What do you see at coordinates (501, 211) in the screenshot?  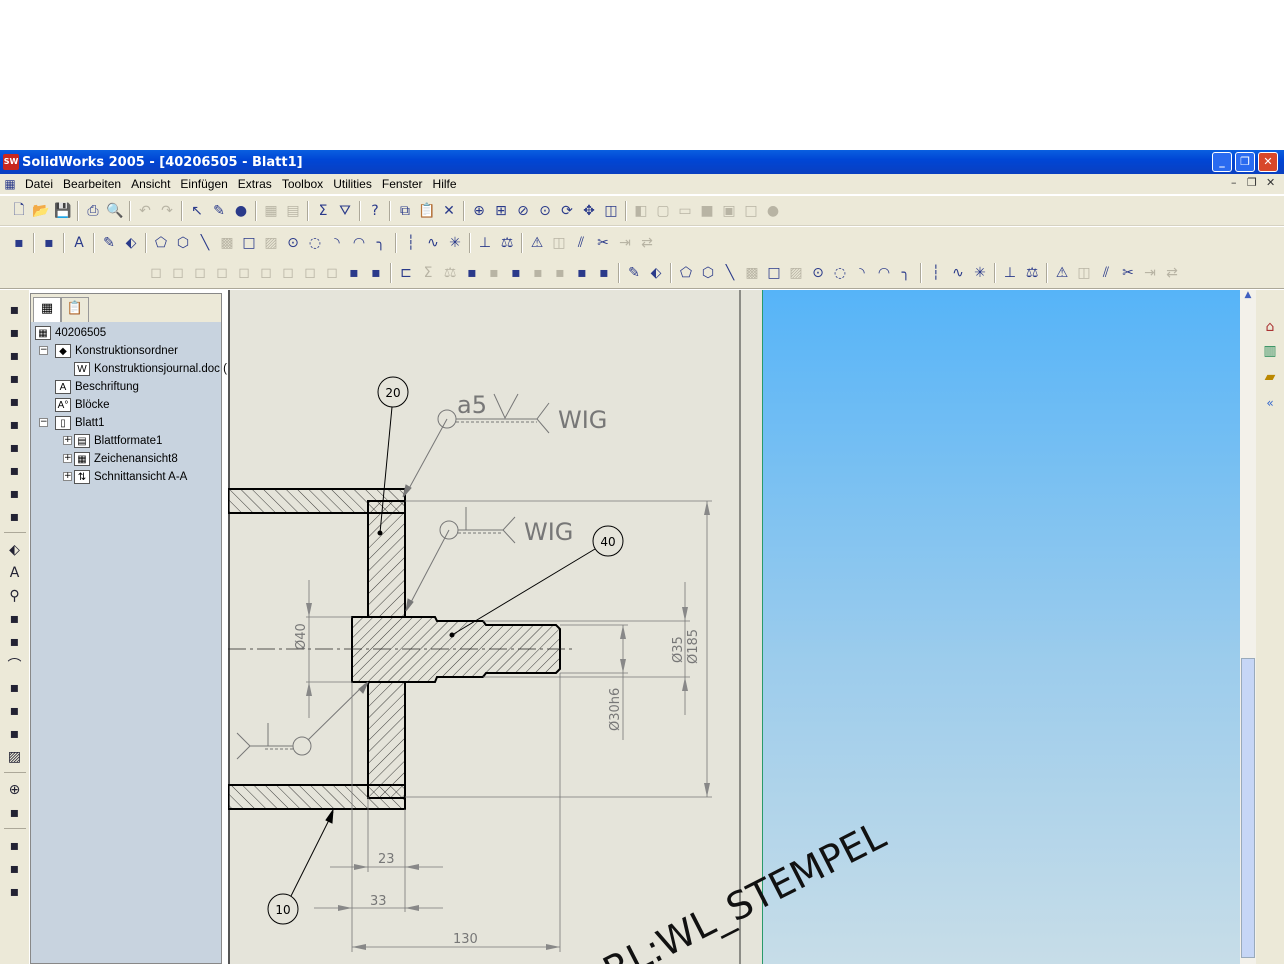 I see `zoom-area-icon: ⊞` at bounding box center [501, 211].